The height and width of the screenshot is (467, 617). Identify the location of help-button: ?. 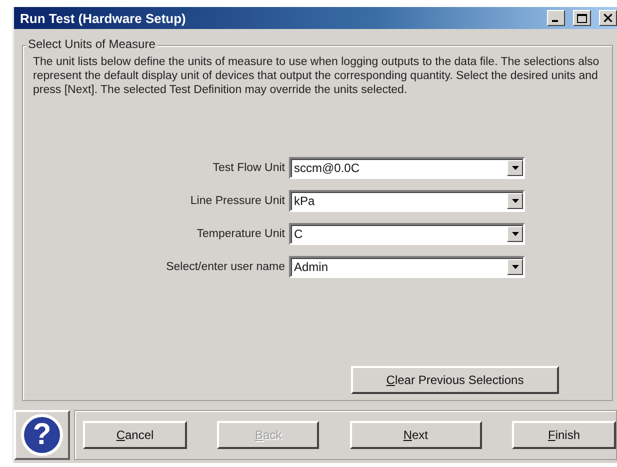
(42, 435).